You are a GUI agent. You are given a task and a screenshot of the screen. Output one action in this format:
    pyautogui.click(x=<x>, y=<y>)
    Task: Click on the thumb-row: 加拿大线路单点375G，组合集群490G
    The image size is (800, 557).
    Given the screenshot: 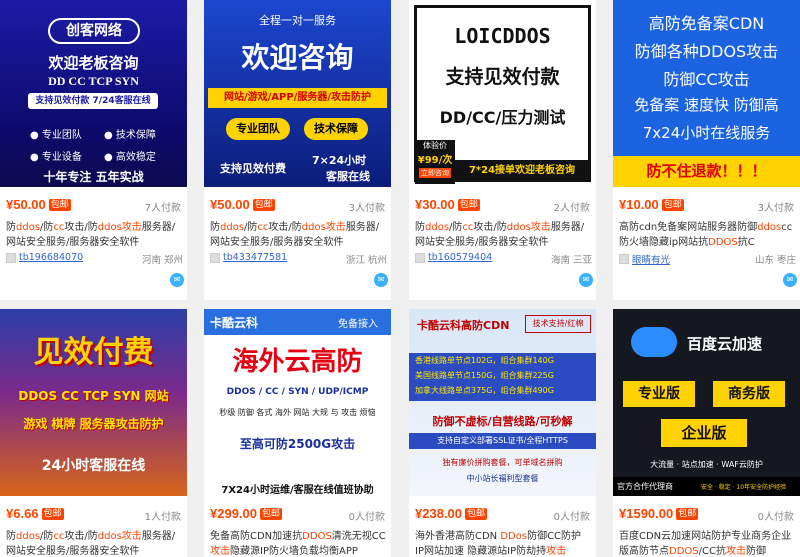 What is the action you would take?
    pyautogui.click(x=484, y=390)
    